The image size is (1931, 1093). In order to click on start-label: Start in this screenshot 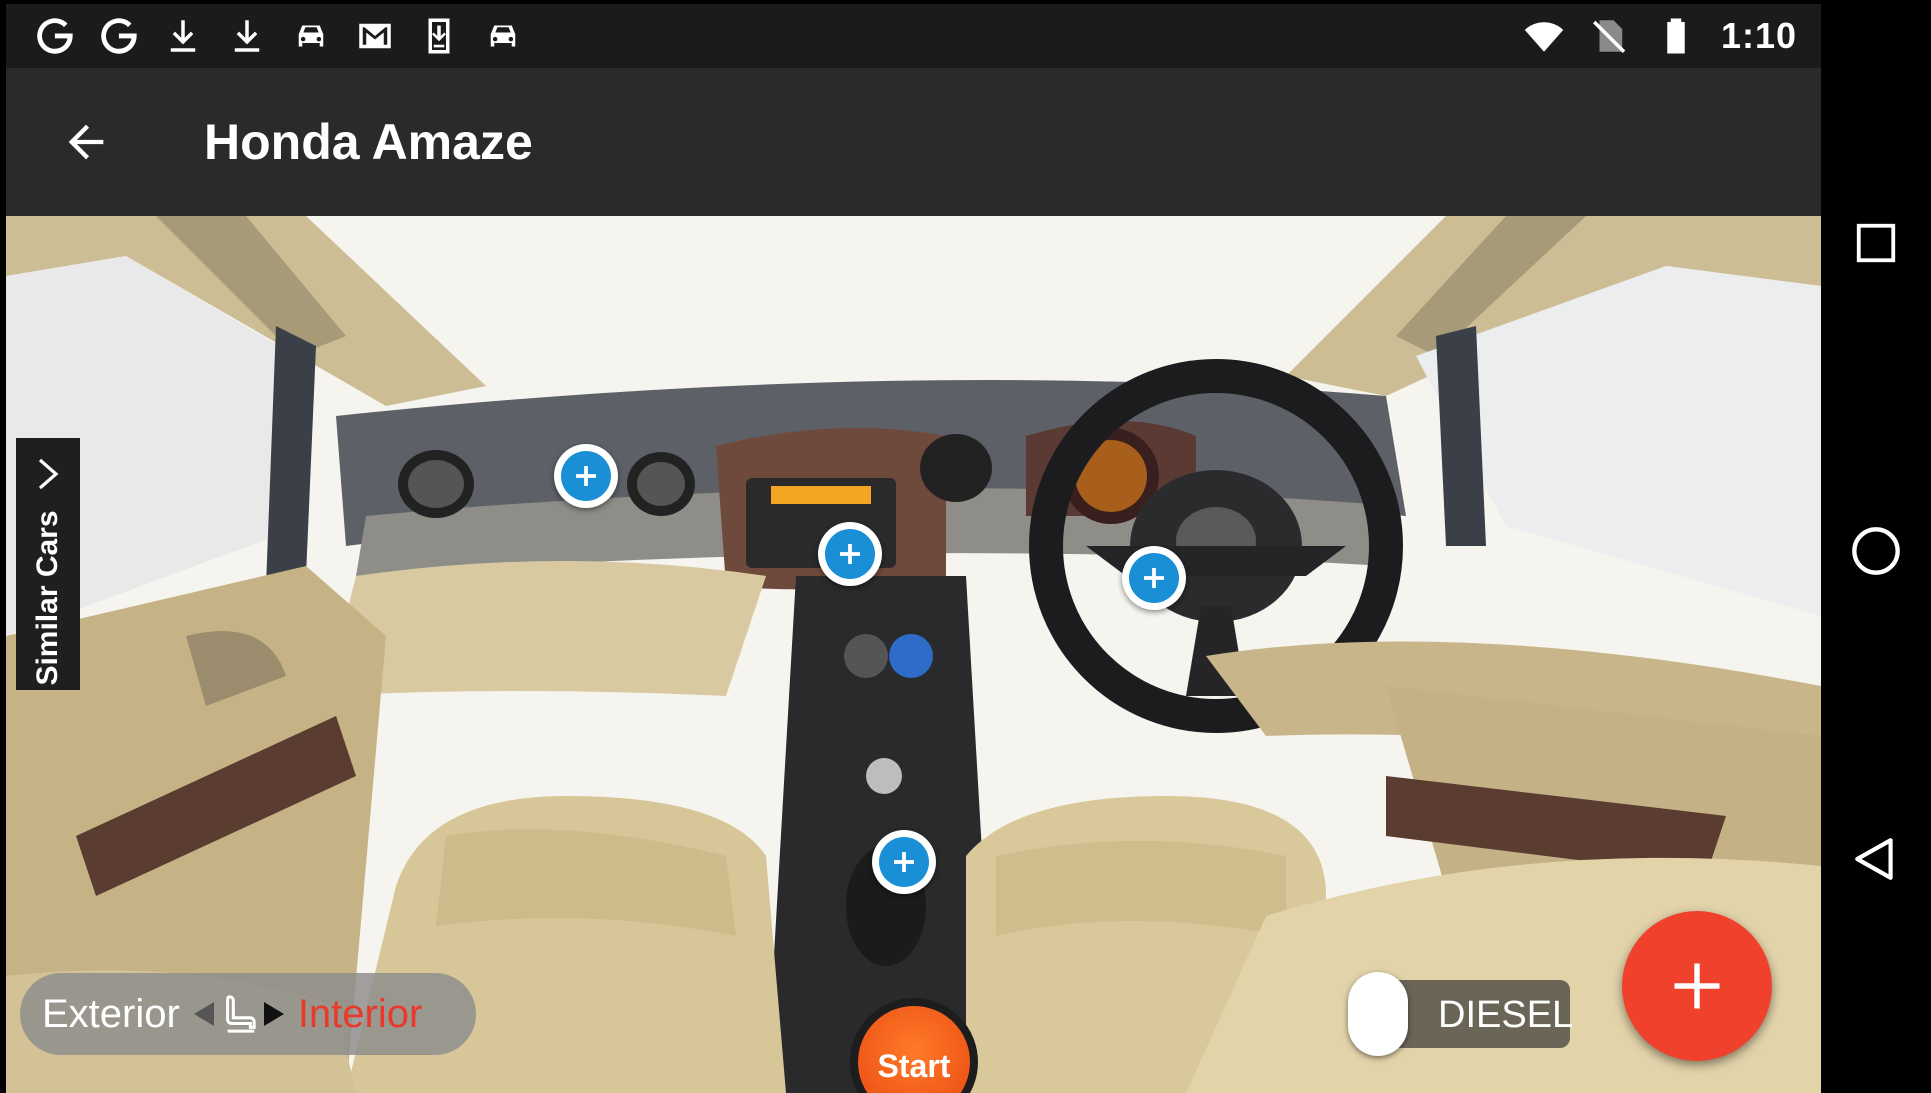, I will do `click(914, 1066)`.